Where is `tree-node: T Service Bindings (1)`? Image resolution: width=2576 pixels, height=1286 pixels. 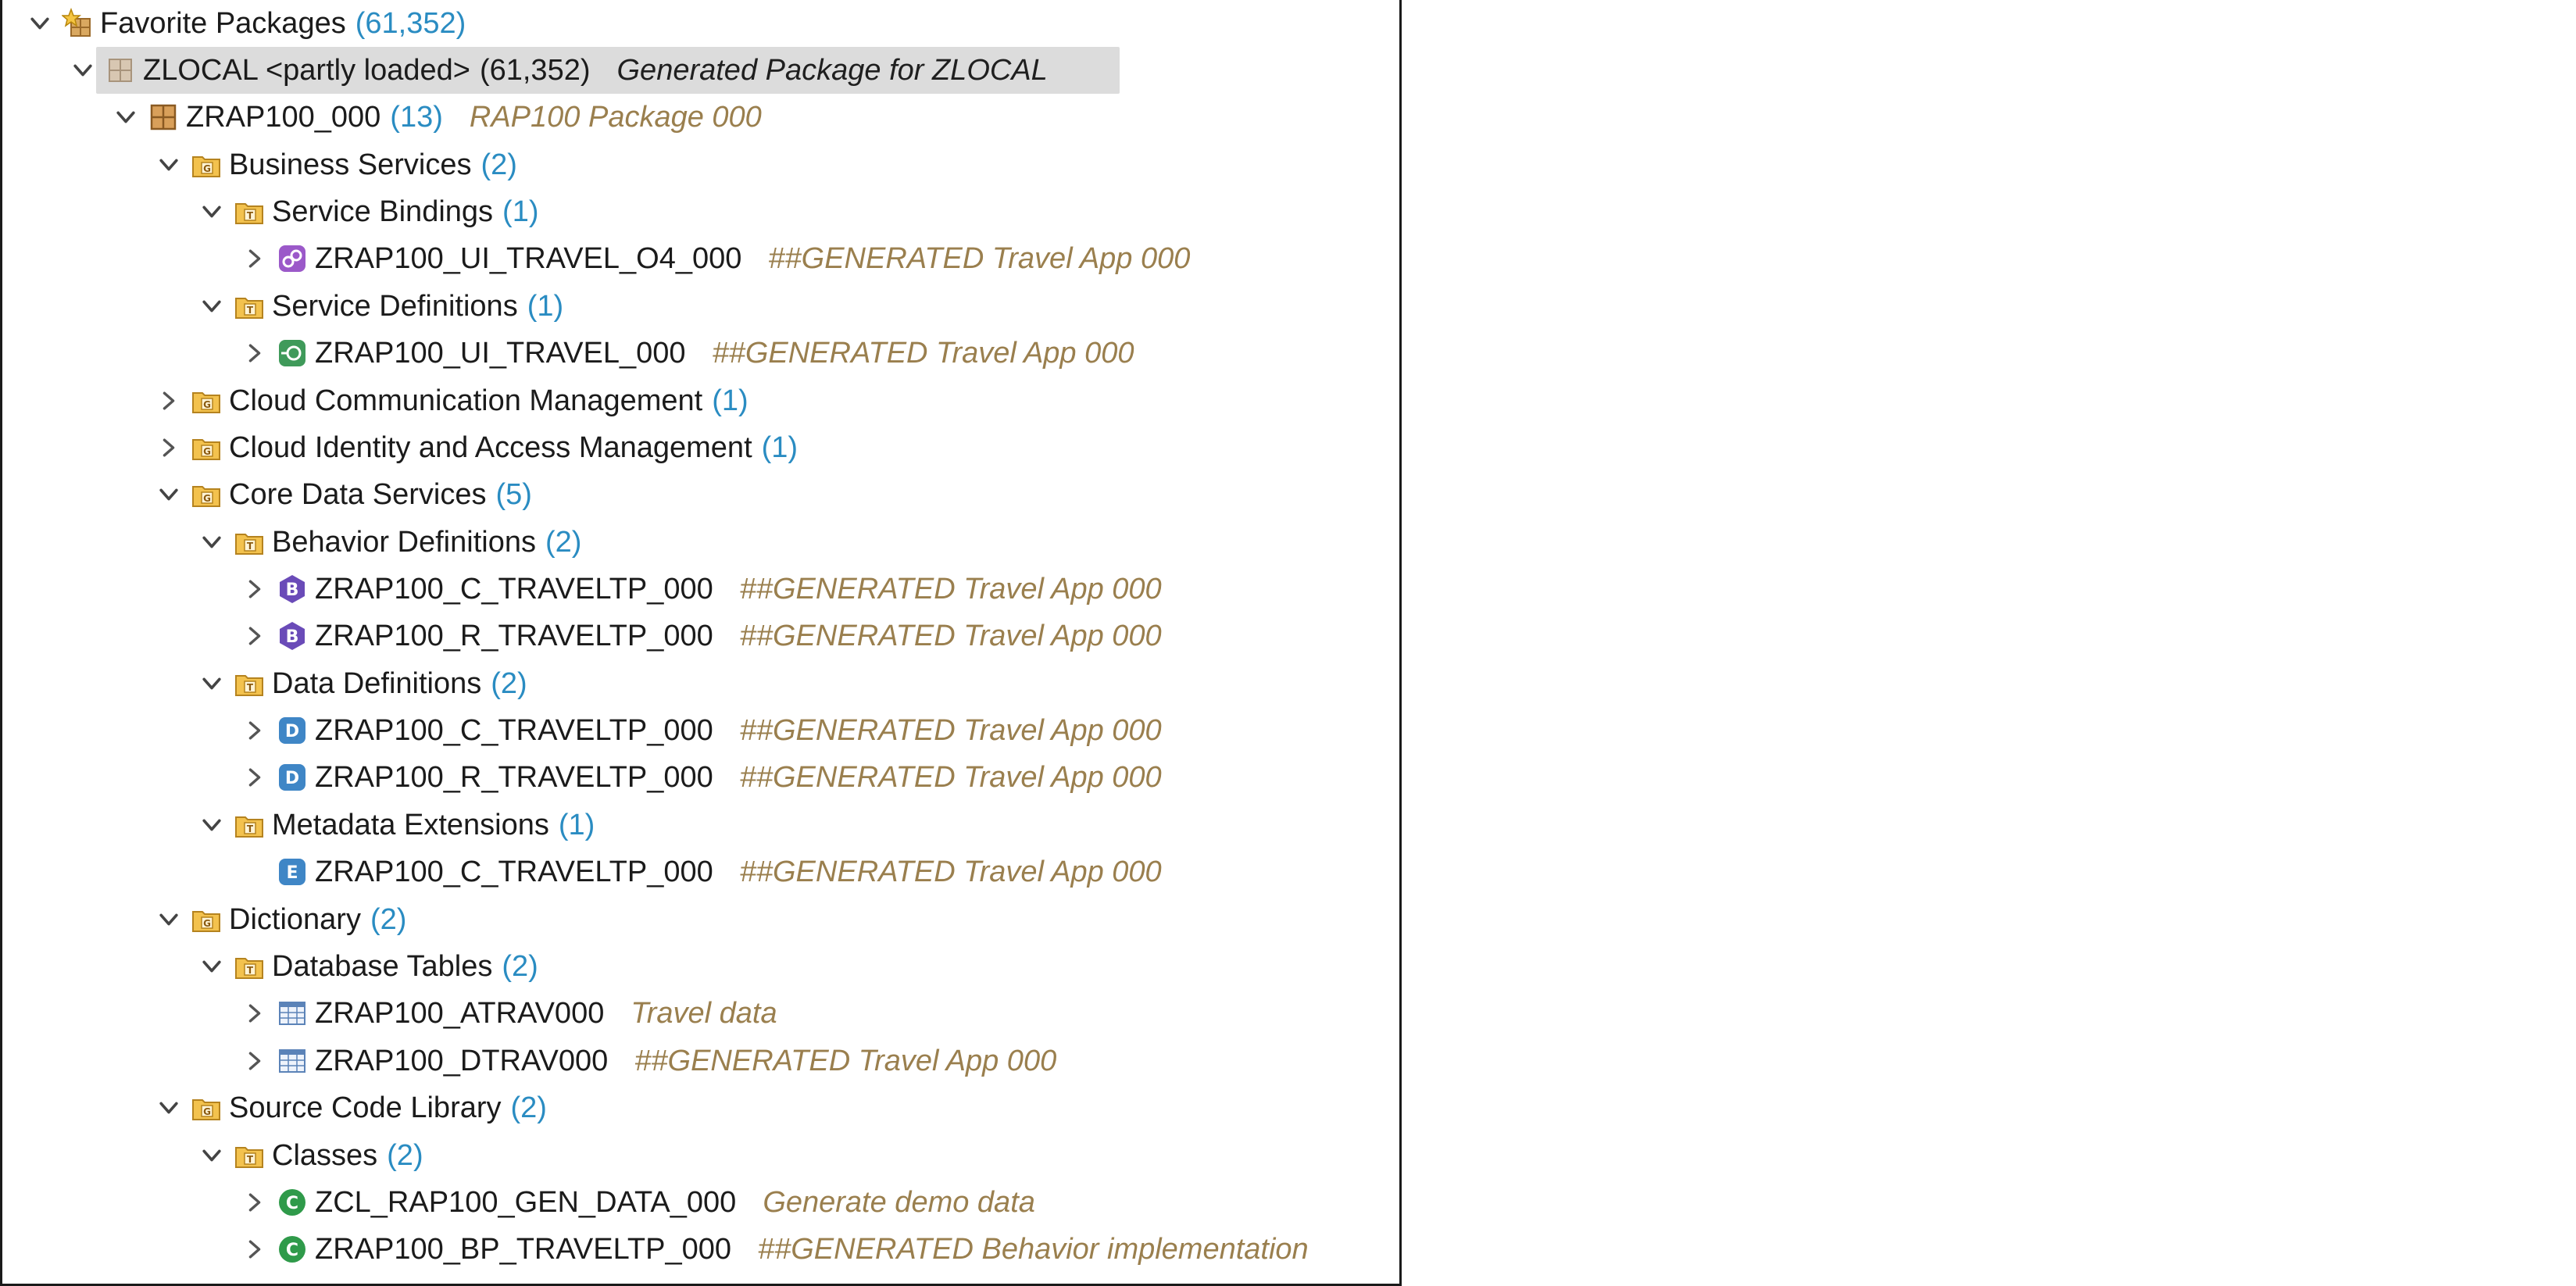 tree-node: T Service Bindings (1) is located at coordinates (797, 212).